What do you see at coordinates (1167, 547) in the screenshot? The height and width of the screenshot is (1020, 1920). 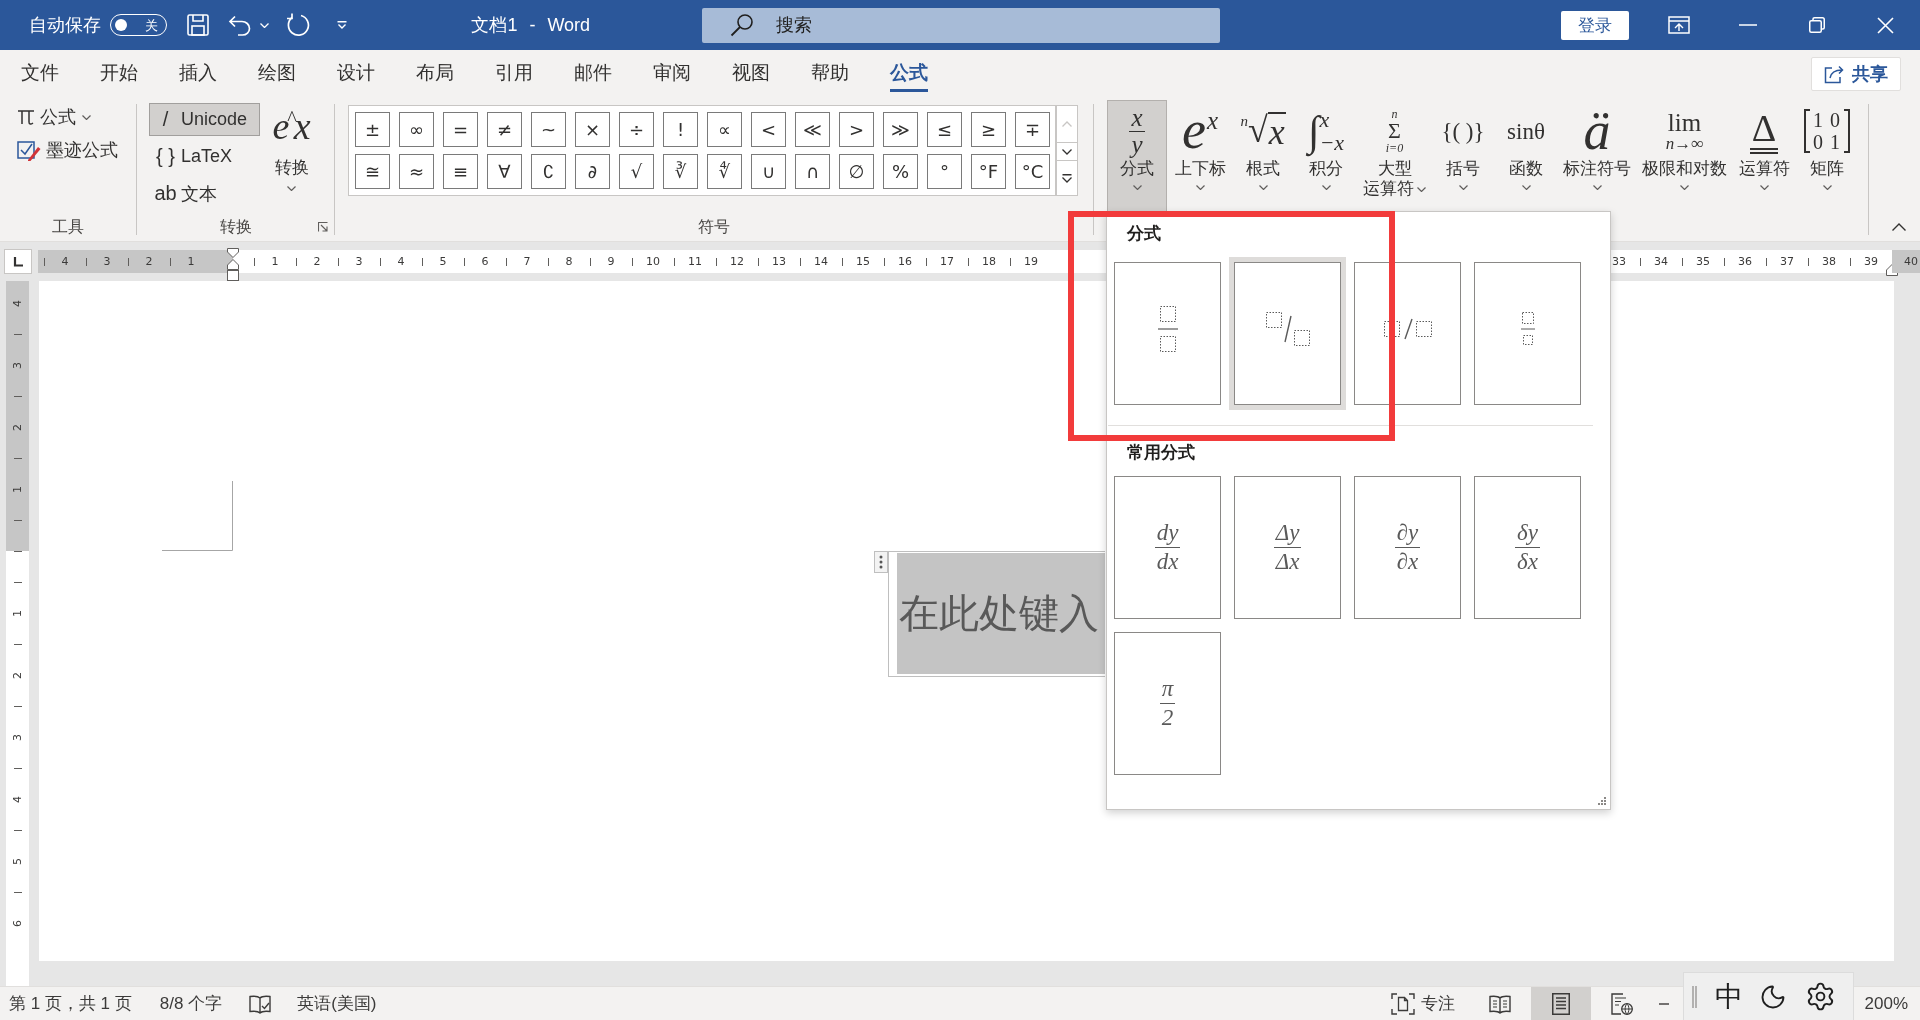 I see `fraction-formula-tile: dy dx` at bounding box center [1167, 547].